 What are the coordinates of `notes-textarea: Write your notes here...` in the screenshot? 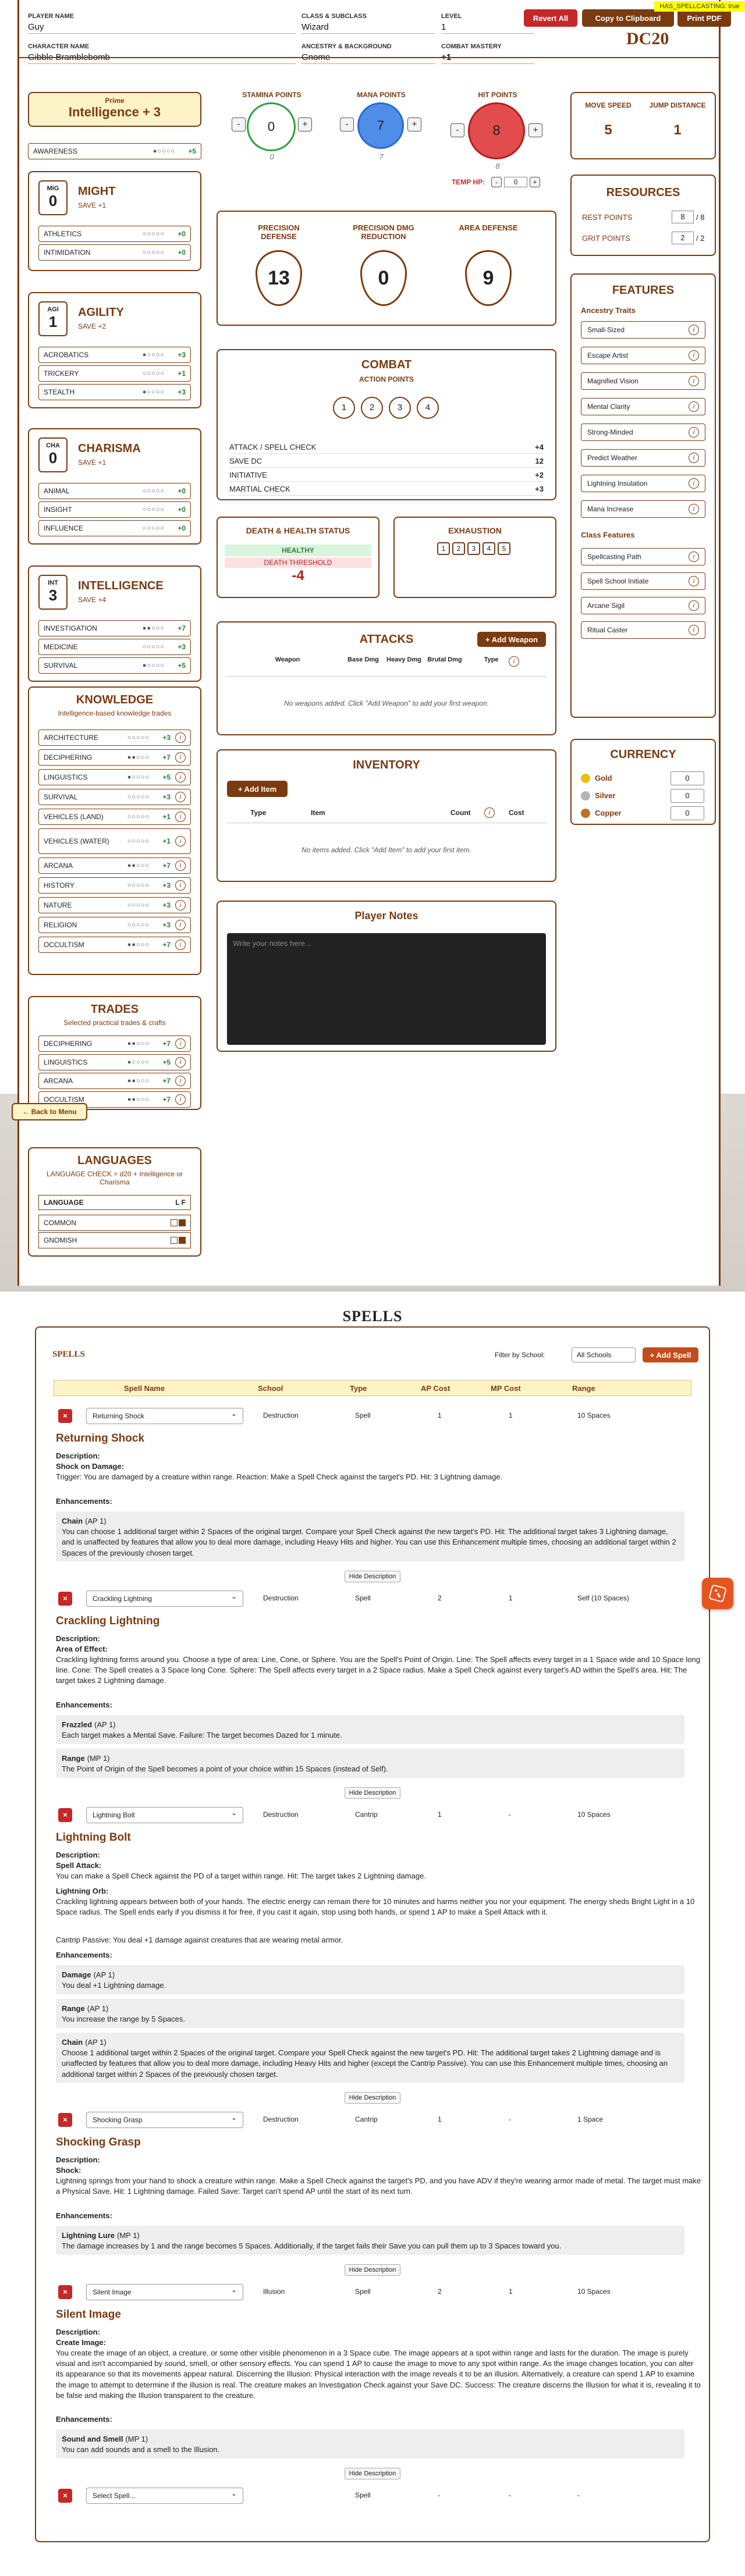 It's located at (386, 989).